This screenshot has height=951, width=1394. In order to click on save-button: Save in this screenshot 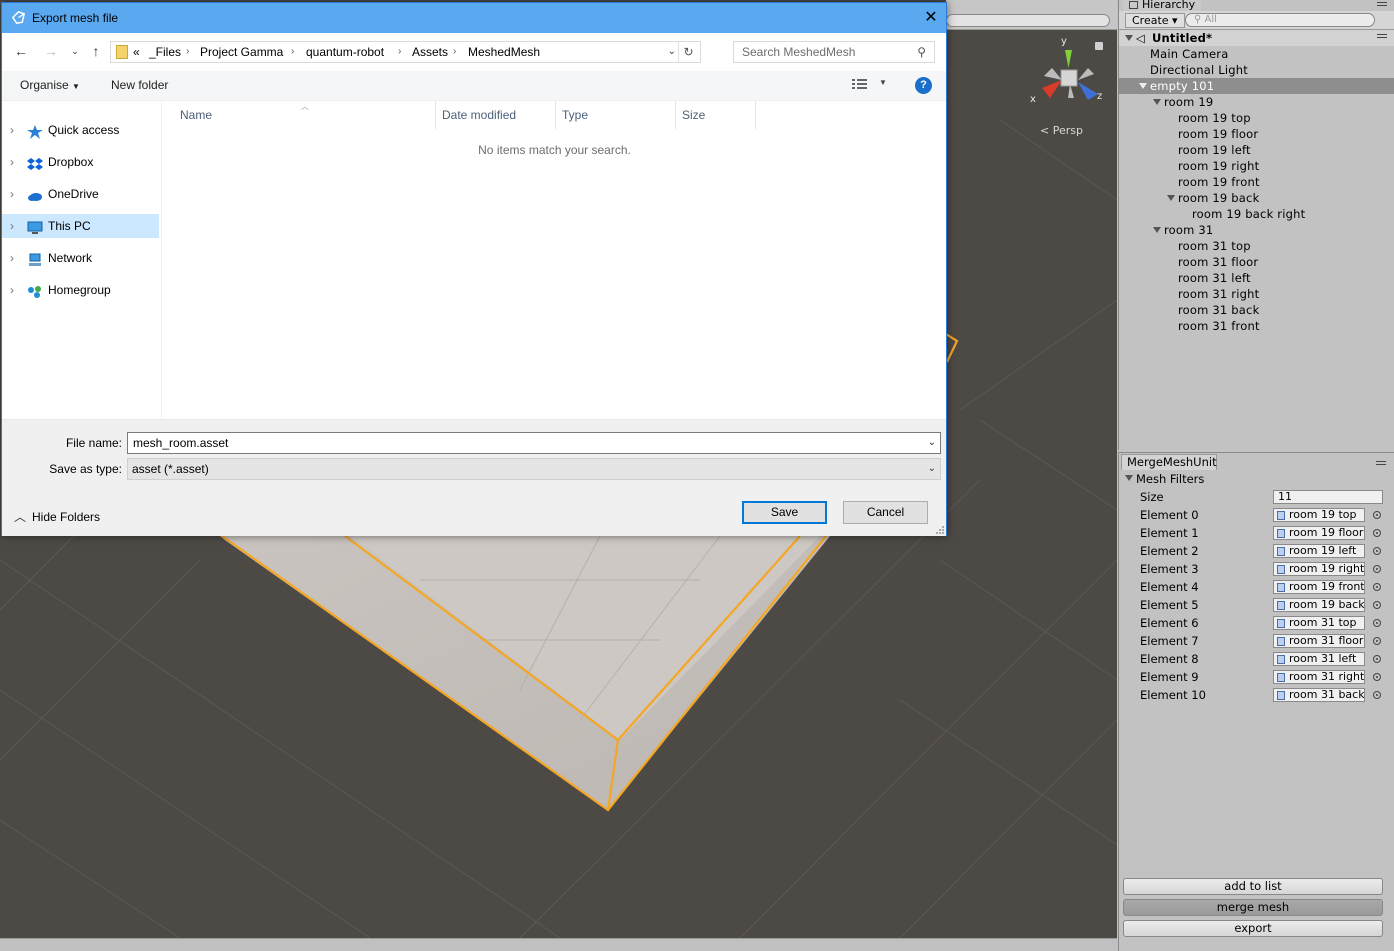, I will do `click(784, 512)`.